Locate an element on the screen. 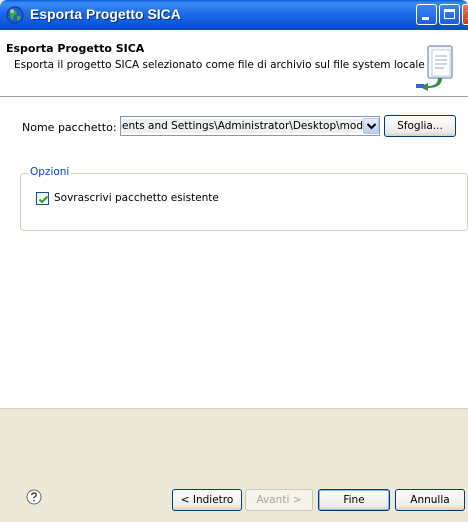  cancel-button: Annulla is located at coordinates (430, 500).